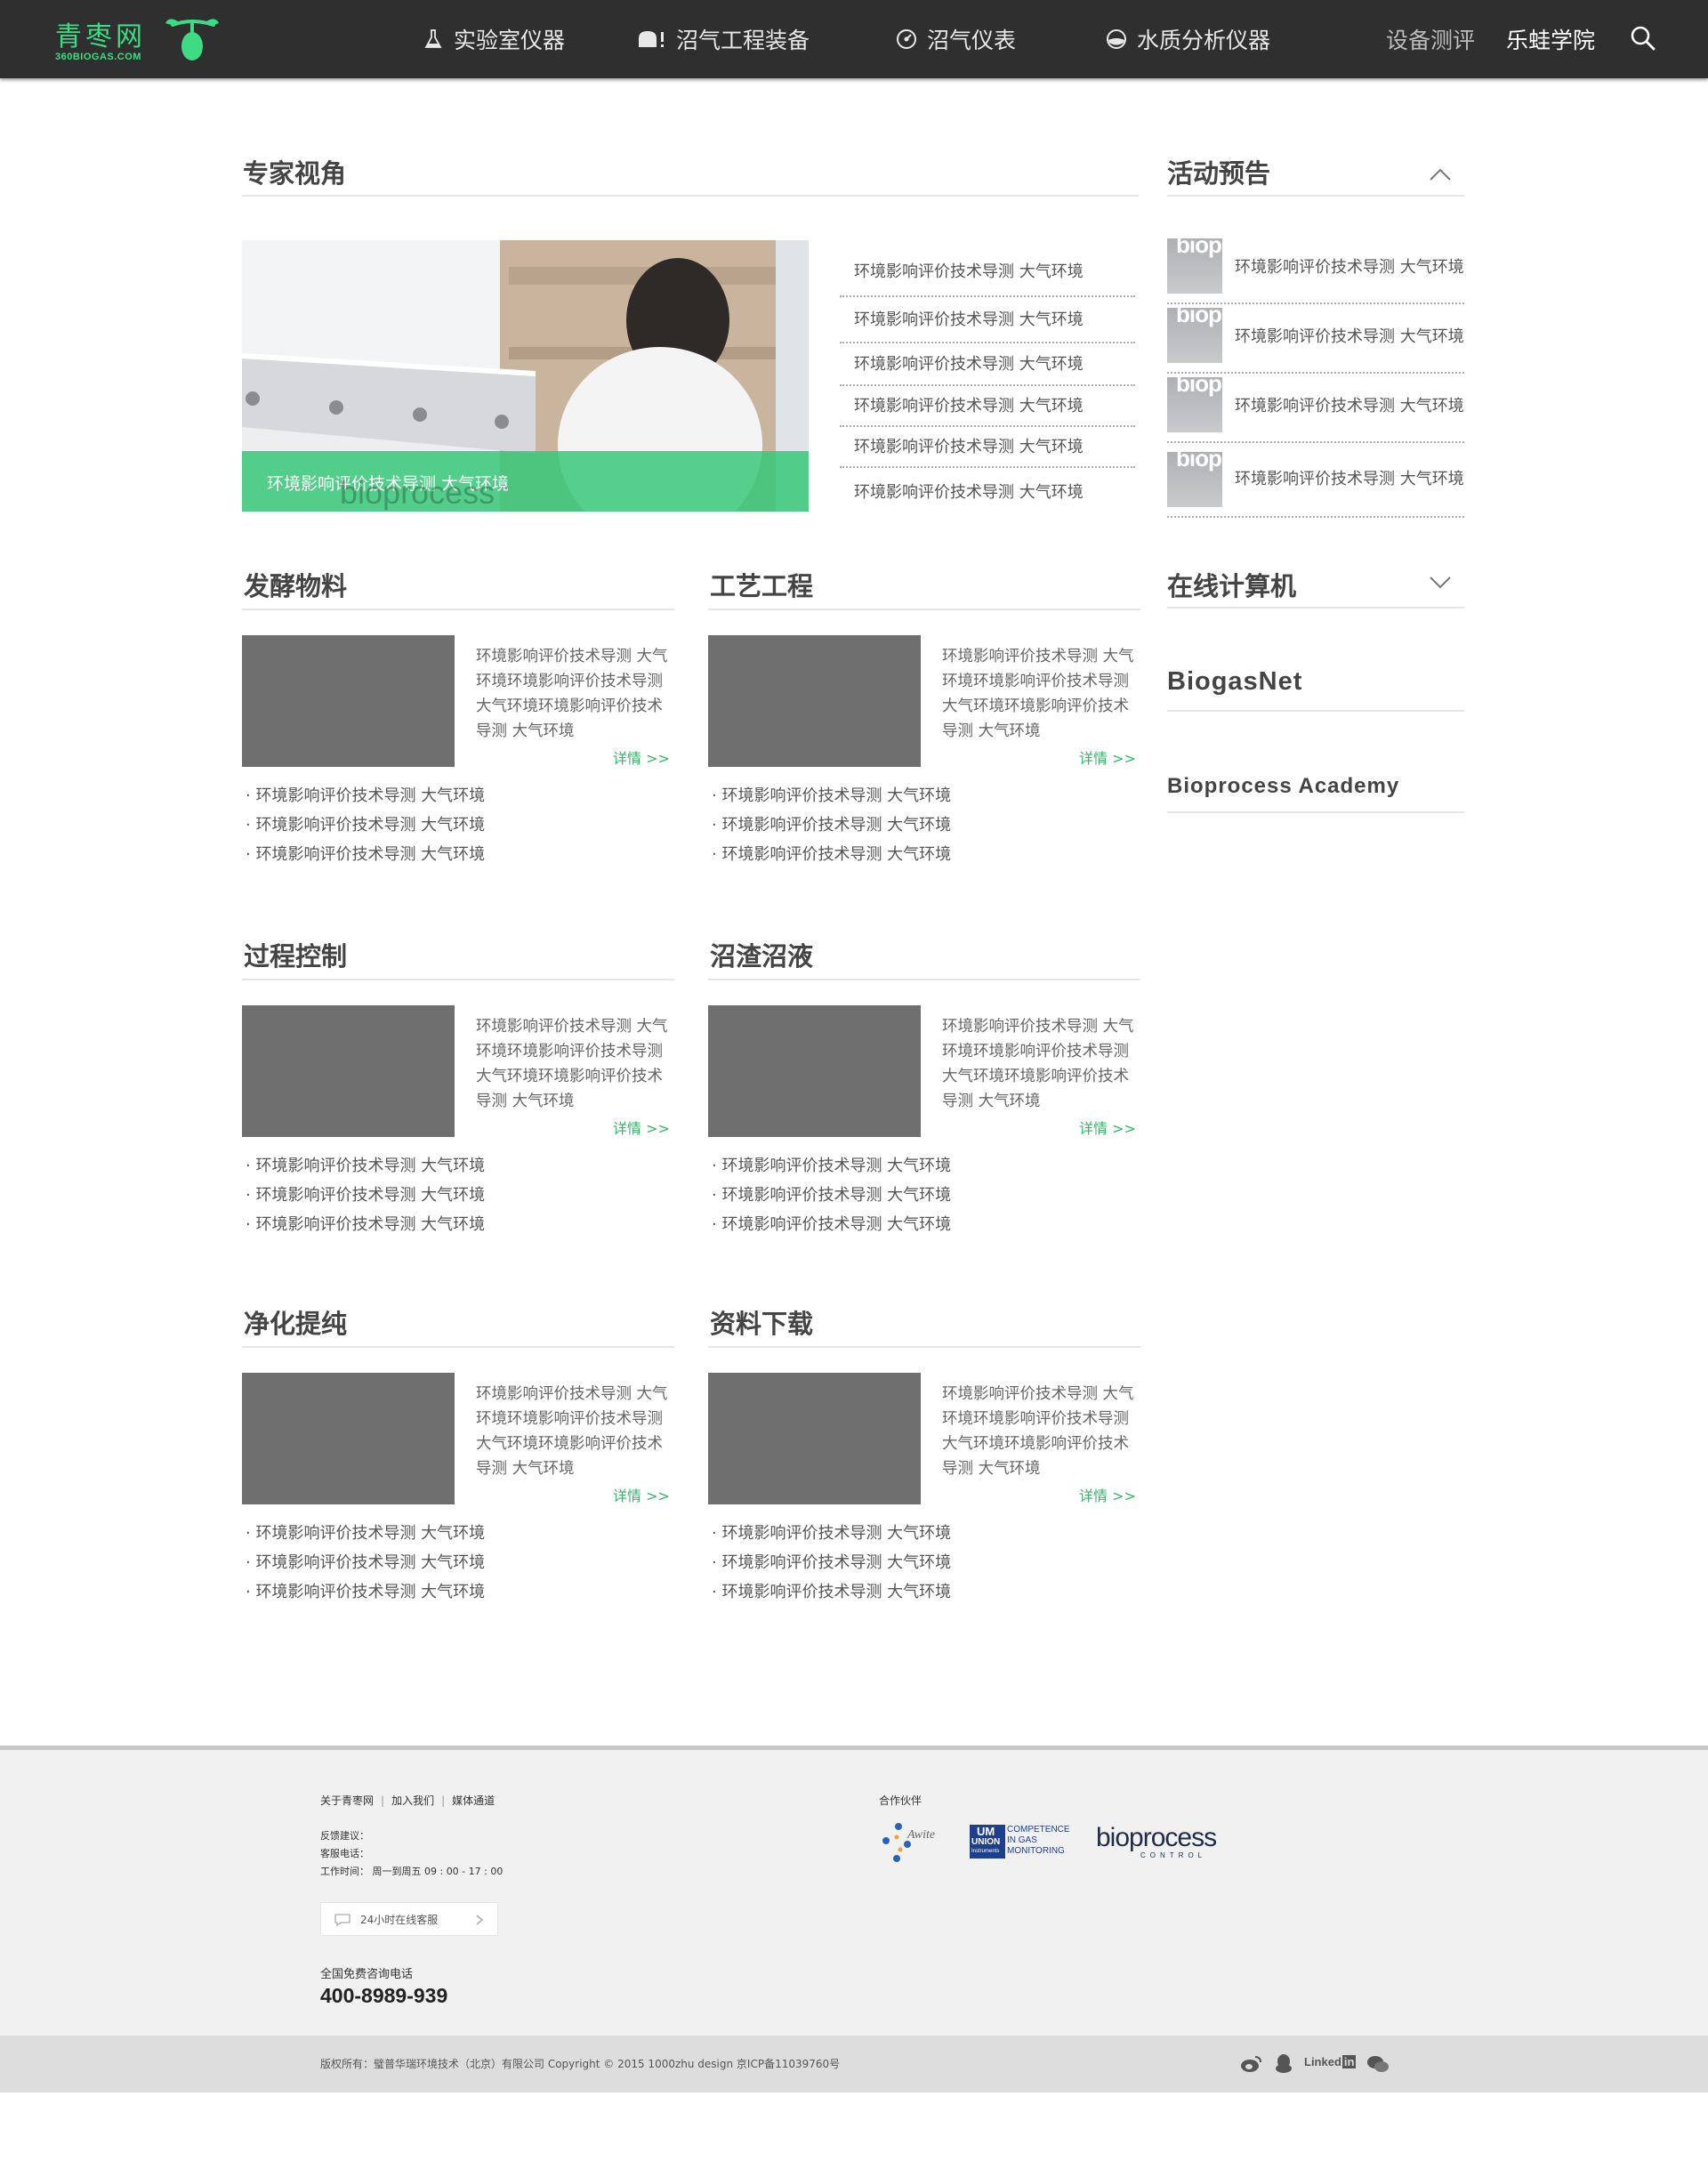 The height and width of the screenshot is (2169, 1708). I want to click on footer-link-about: 关于青枣网, so click(347, 1800).